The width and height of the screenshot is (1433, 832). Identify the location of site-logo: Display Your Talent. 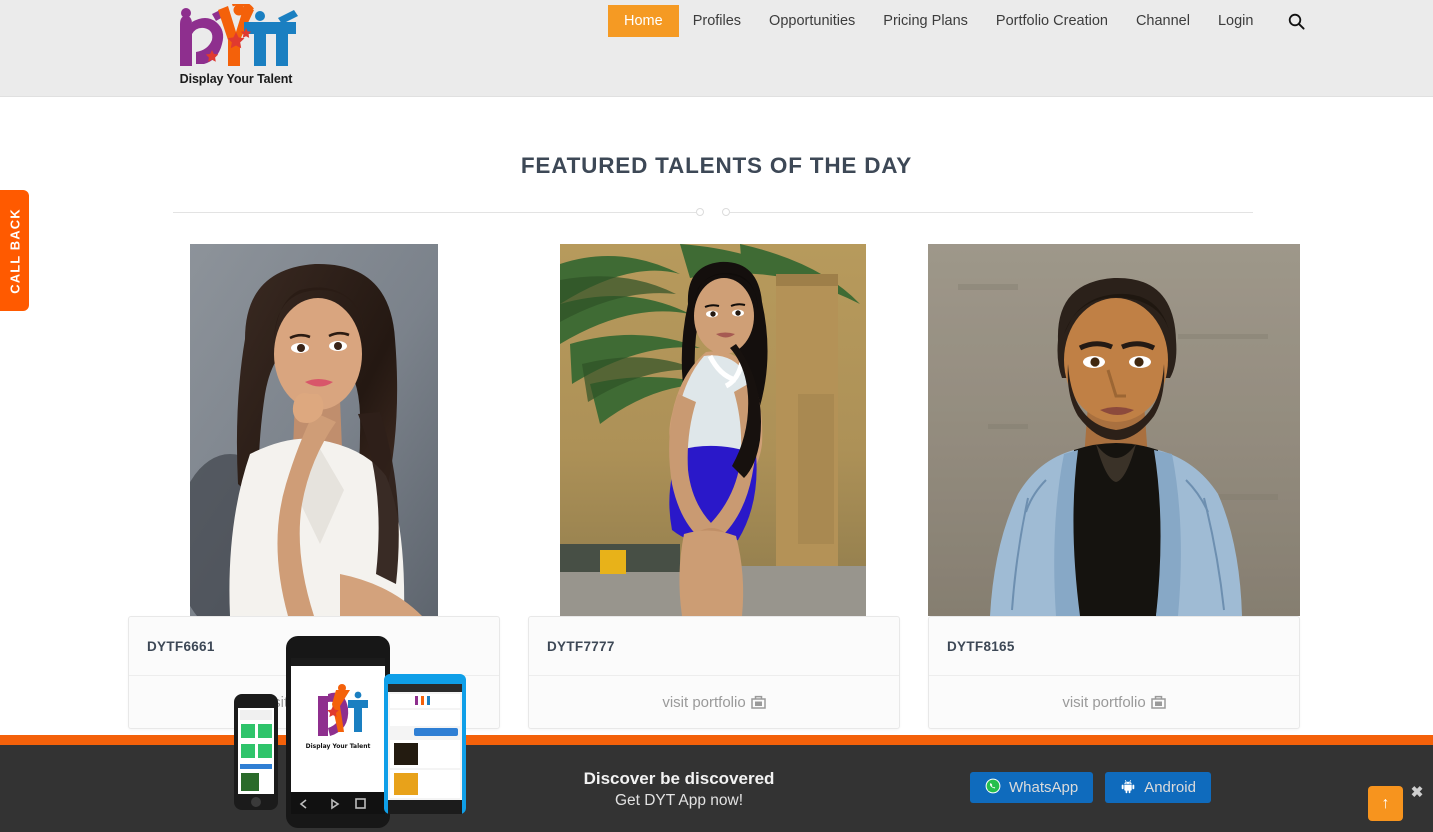
(236, 46).